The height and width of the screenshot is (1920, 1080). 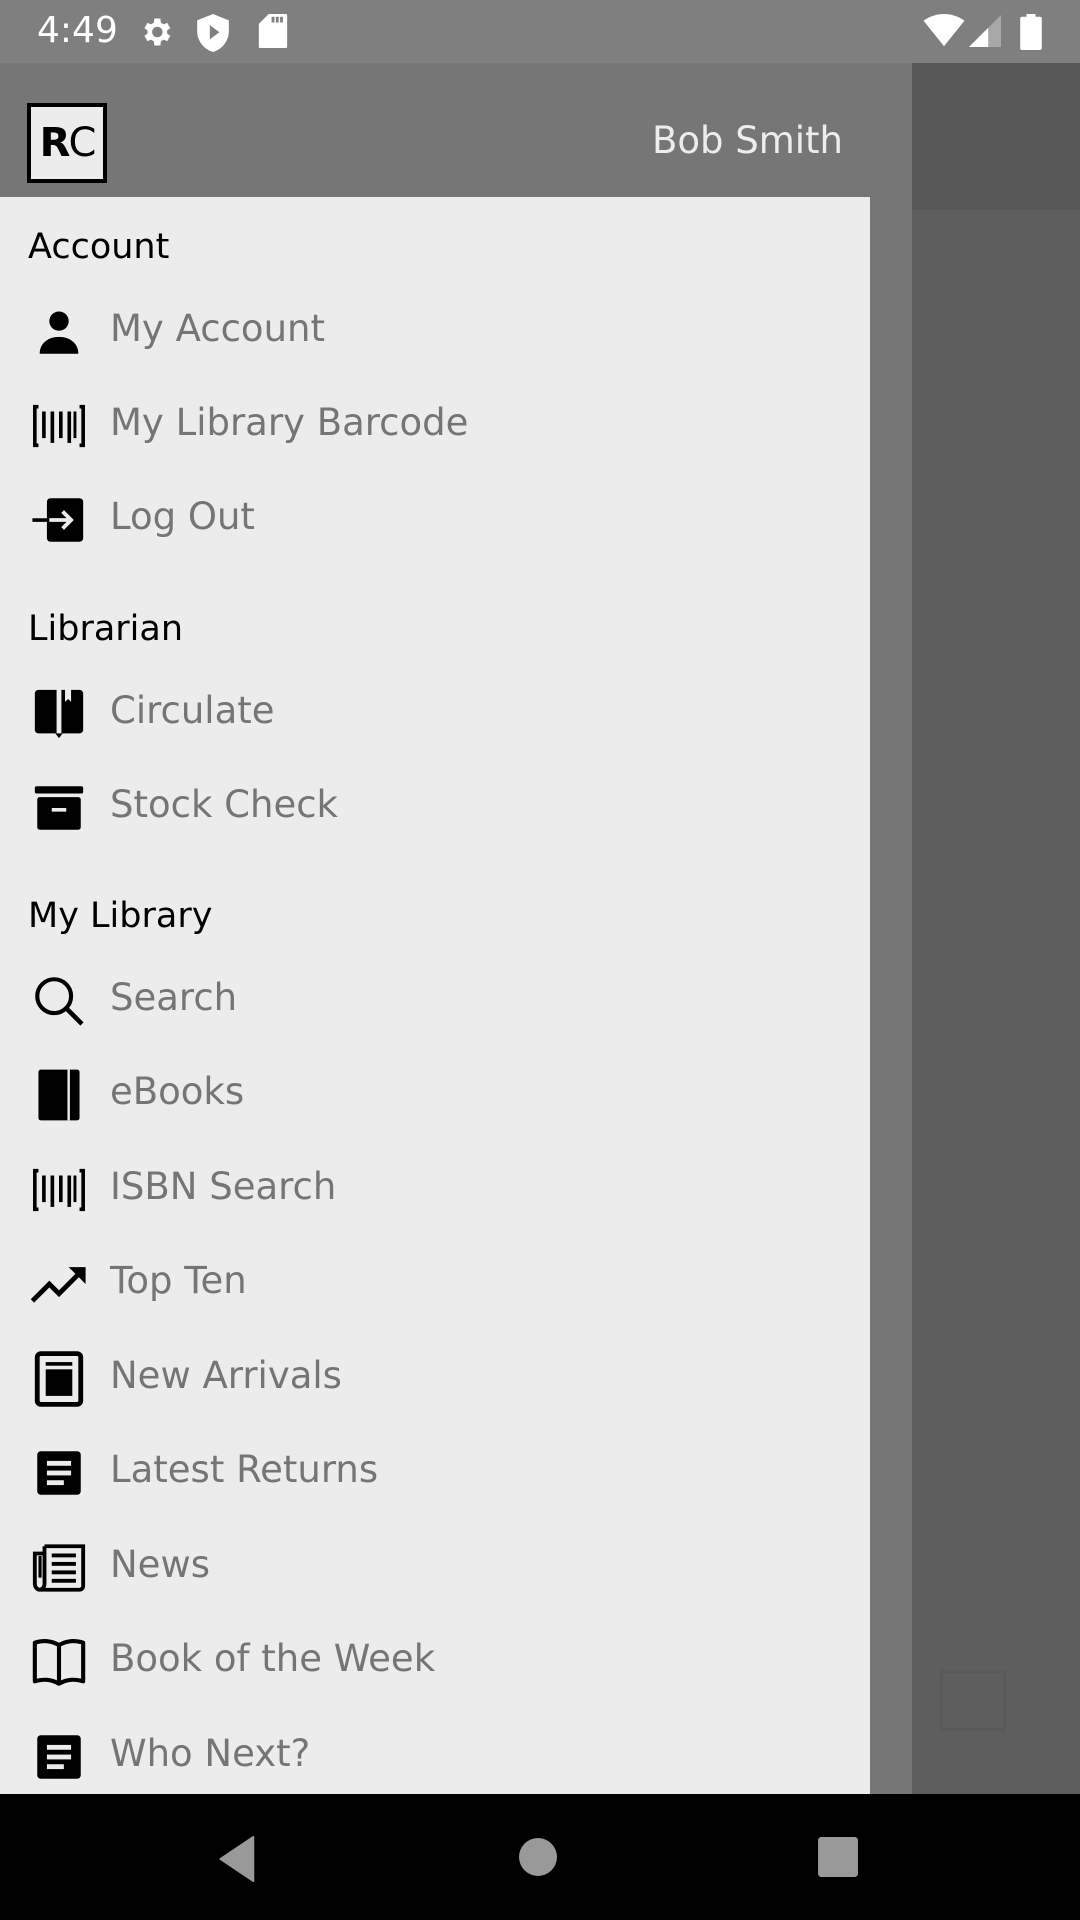 What do you see at coordinates (226, 1375) in the screenshot?
I see `menu-item-label: New Arrivals` at bounding box center [226, 1375].